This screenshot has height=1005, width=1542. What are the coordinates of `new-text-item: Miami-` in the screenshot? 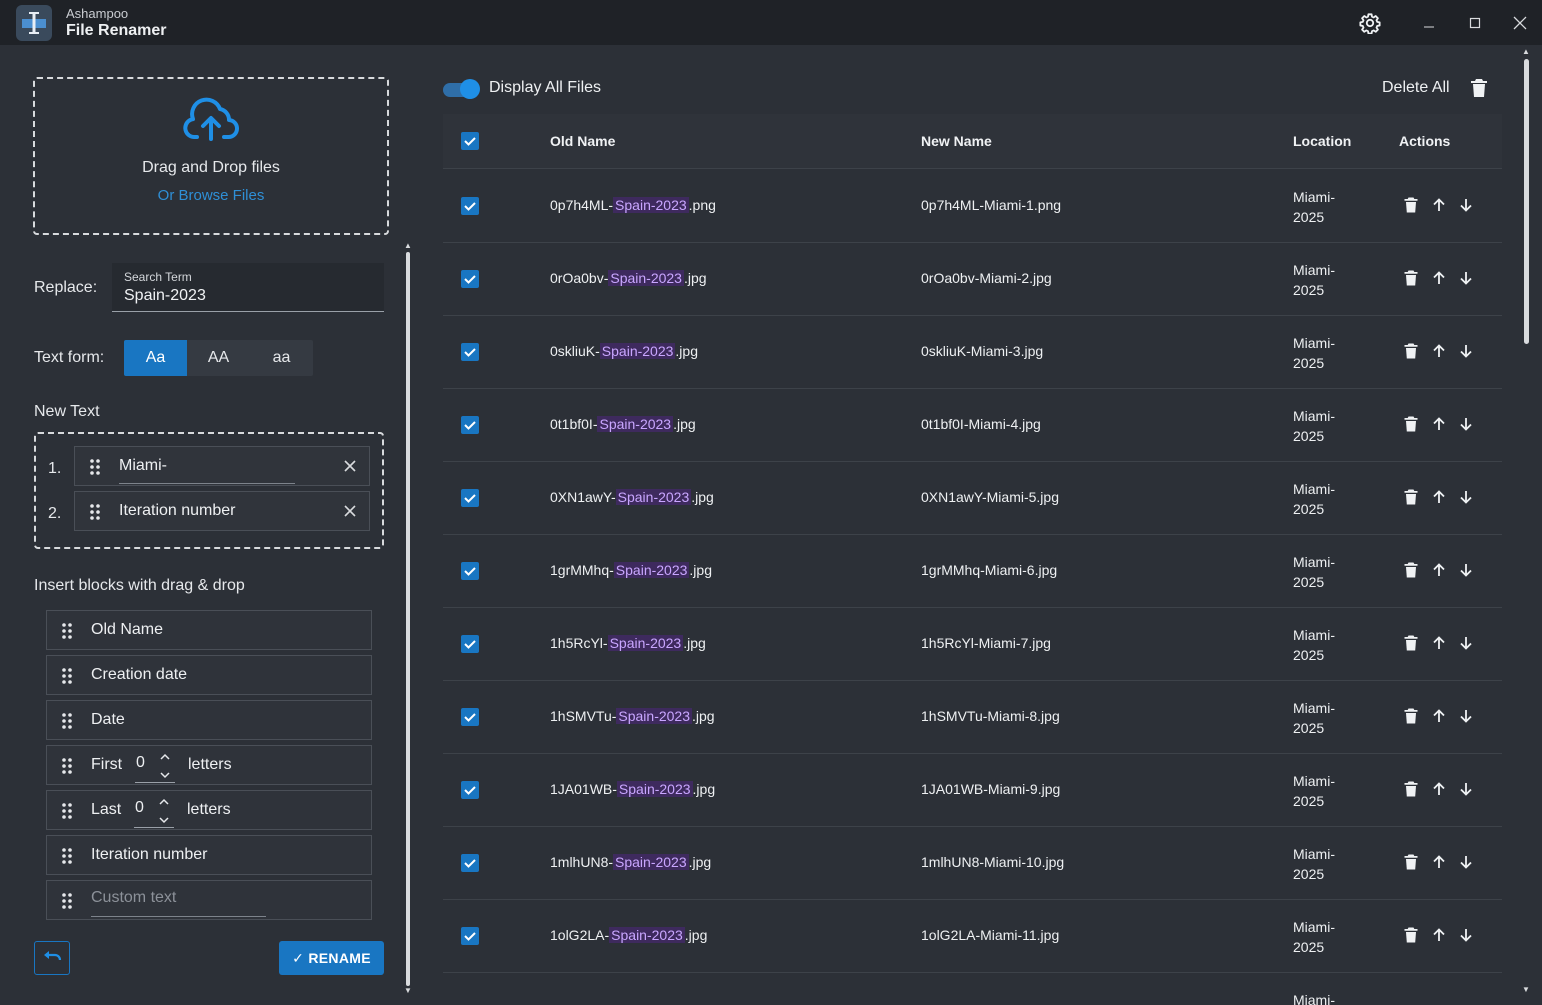 It's located at (222, 466).